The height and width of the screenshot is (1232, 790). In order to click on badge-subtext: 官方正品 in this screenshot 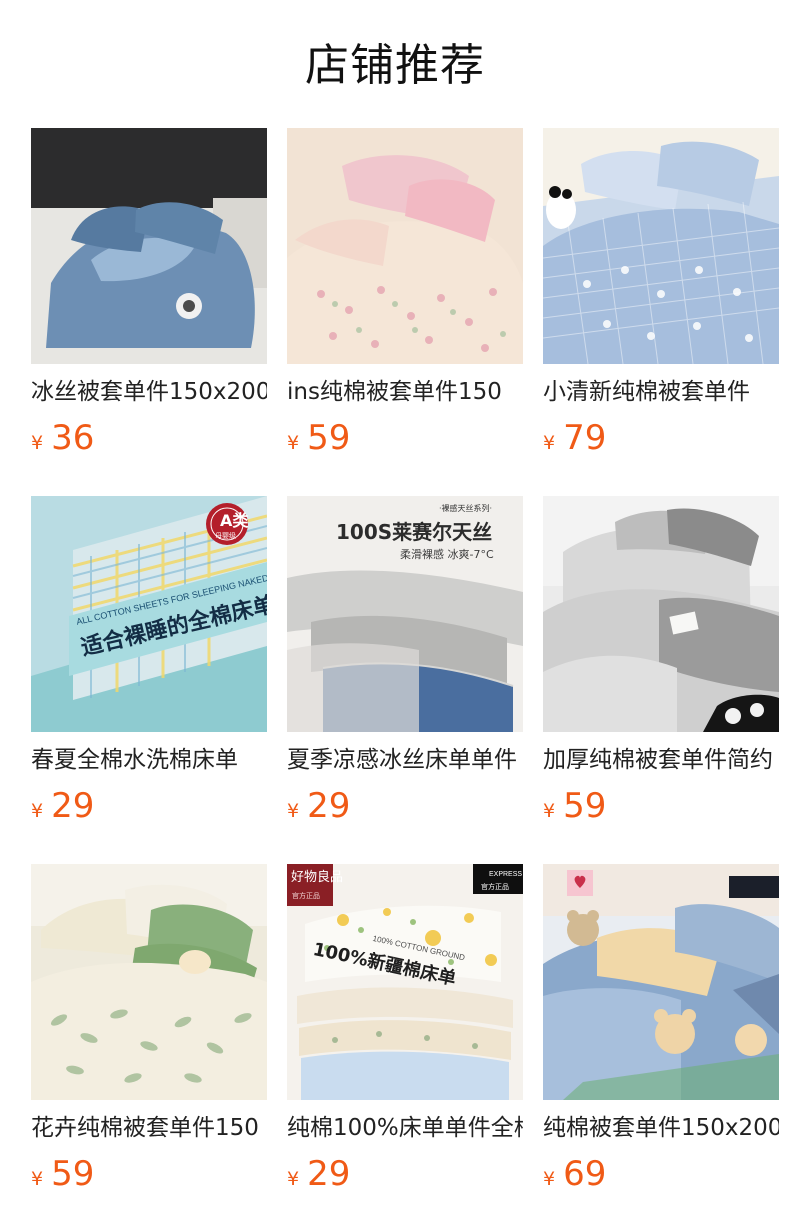, I will do `click(306, 895)`.